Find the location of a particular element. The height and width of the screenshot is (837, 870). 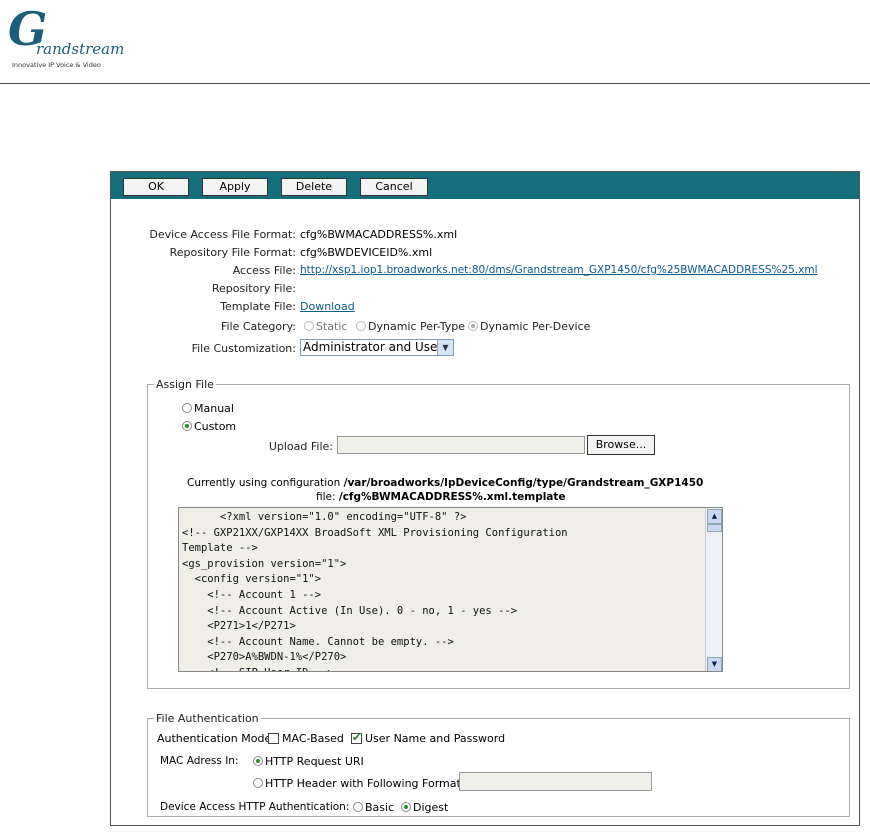

file-customization-label: File Customization: is located at coordinates (243, 348).